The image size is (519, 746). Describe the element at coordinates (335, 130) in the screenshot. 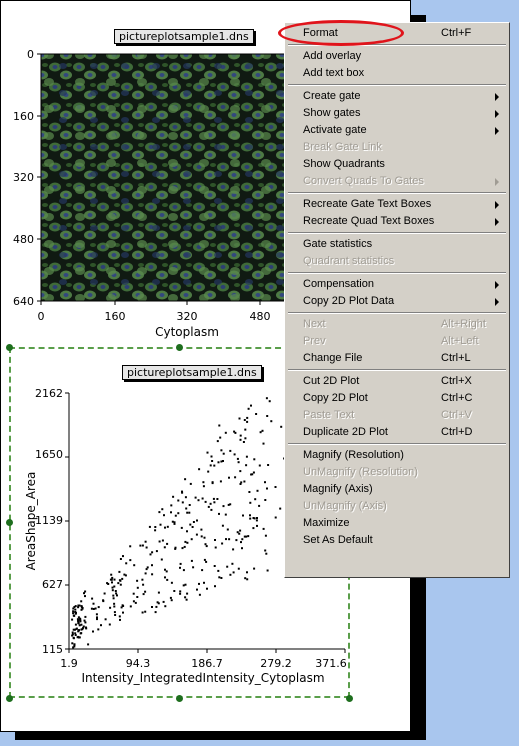

I see `menu-item-label: Activate gate` at that location.